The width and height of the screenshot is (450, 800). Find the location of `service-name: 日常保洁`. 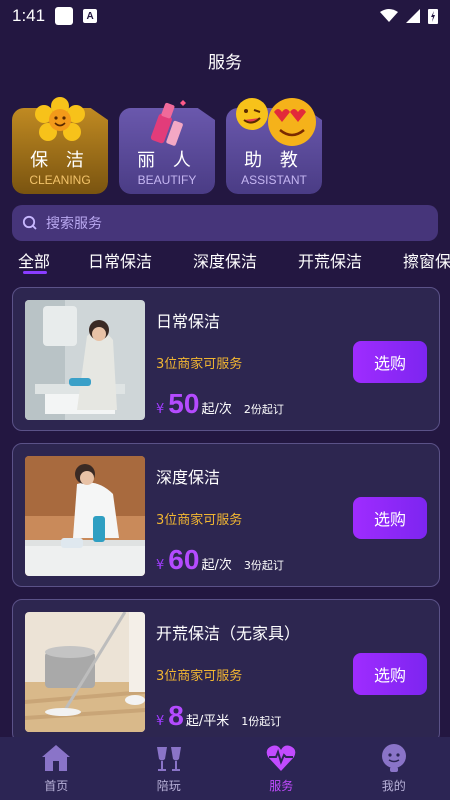

service-name: 日常保洁 is located at coordinates (188, 321).